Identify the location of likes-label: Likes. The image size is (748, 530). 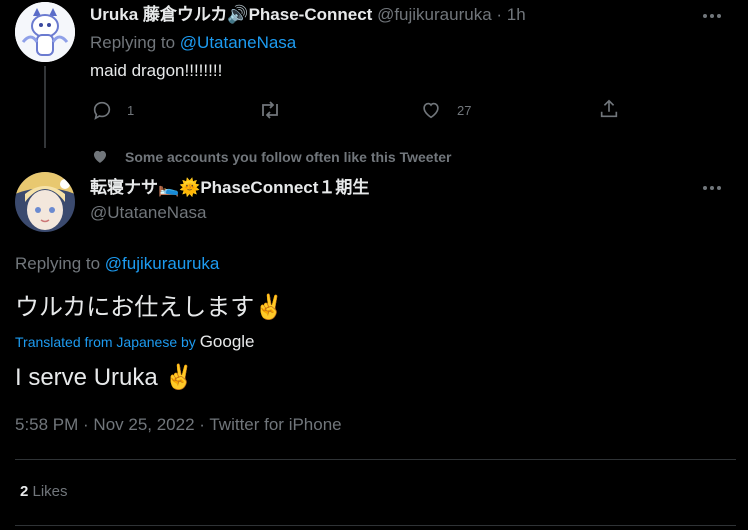
(48, 491).